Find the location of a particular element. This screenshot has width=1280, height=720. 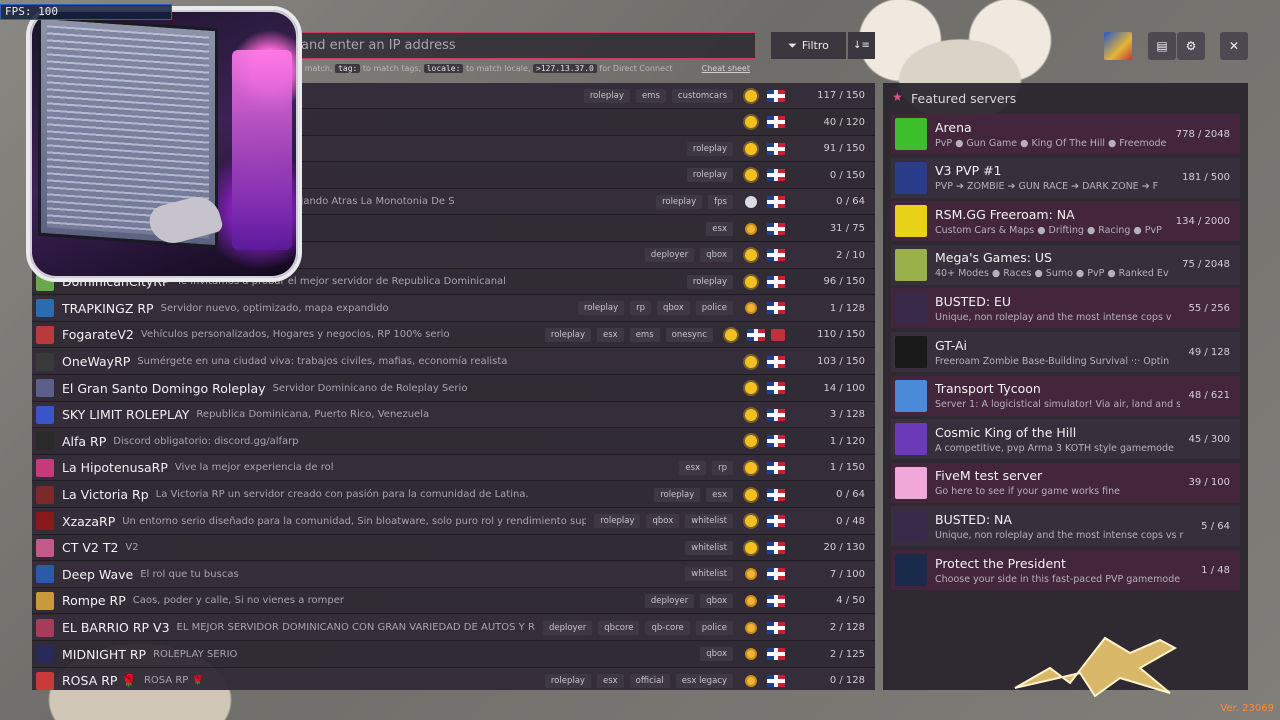

featured-server-name: V3 PVP #1 is located at coordinates (968, 171).